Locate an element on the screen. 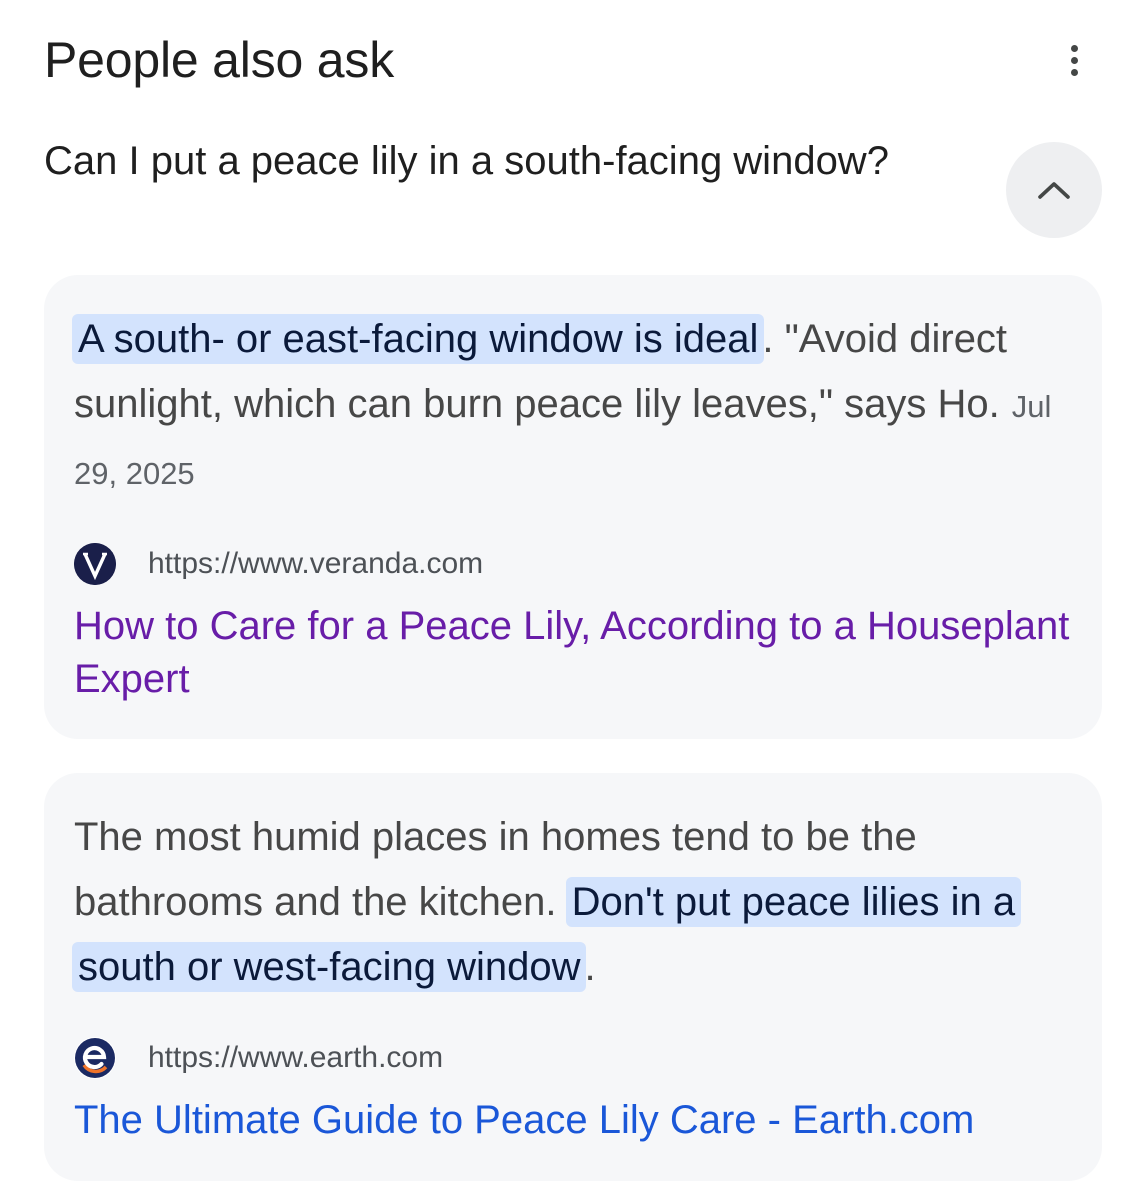 Image resolution: width=1144 pixels, height=1200 pixels. collapse-button is located at coordinates (1054, 190).